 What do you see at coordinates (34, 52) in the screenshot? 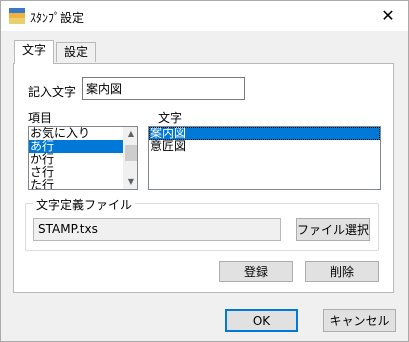
I see `tab-text: 文字` at bounding box center [34, 52].